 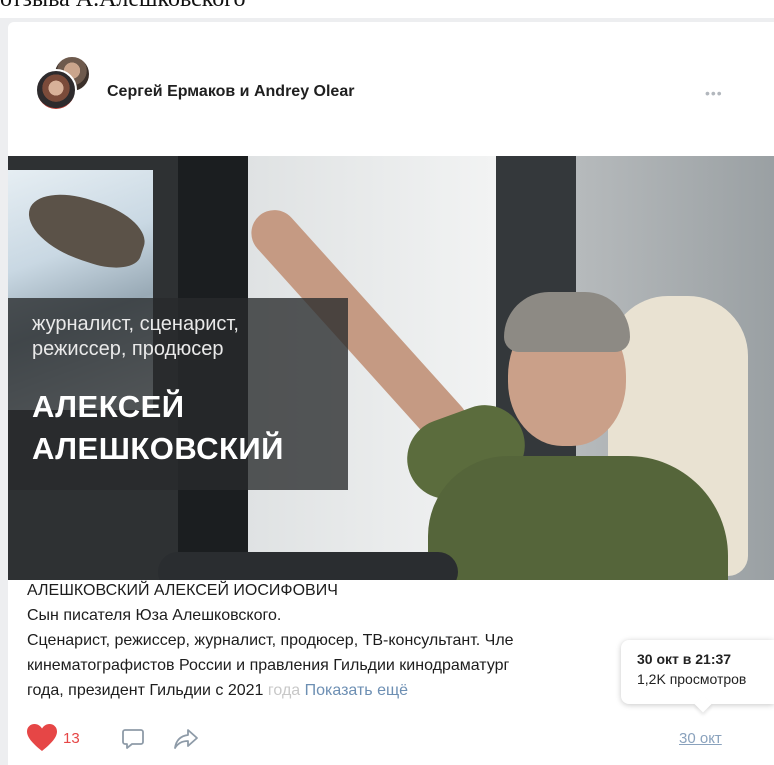 I want to click on heart-icon, so click(x=42, y=737).